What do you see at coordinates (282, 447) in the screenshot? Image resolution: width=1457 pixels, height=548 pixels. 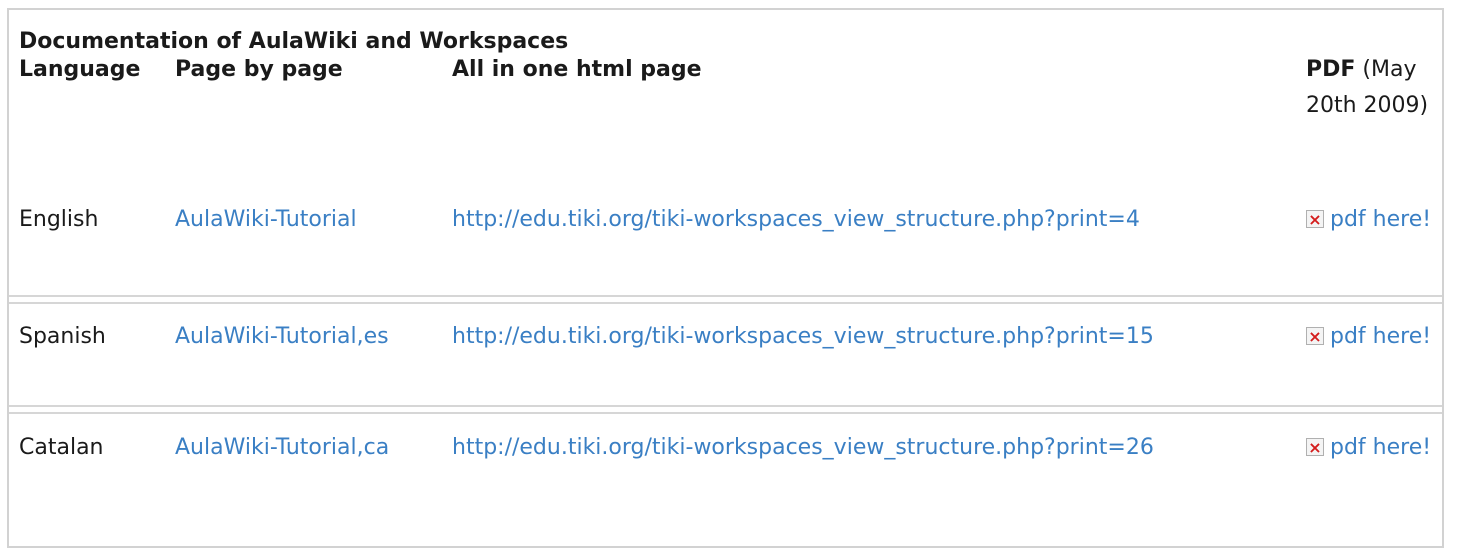 I see `page-by-page-link: AulaWiki-Tutorial,ca` at bounding box center [282, 447].